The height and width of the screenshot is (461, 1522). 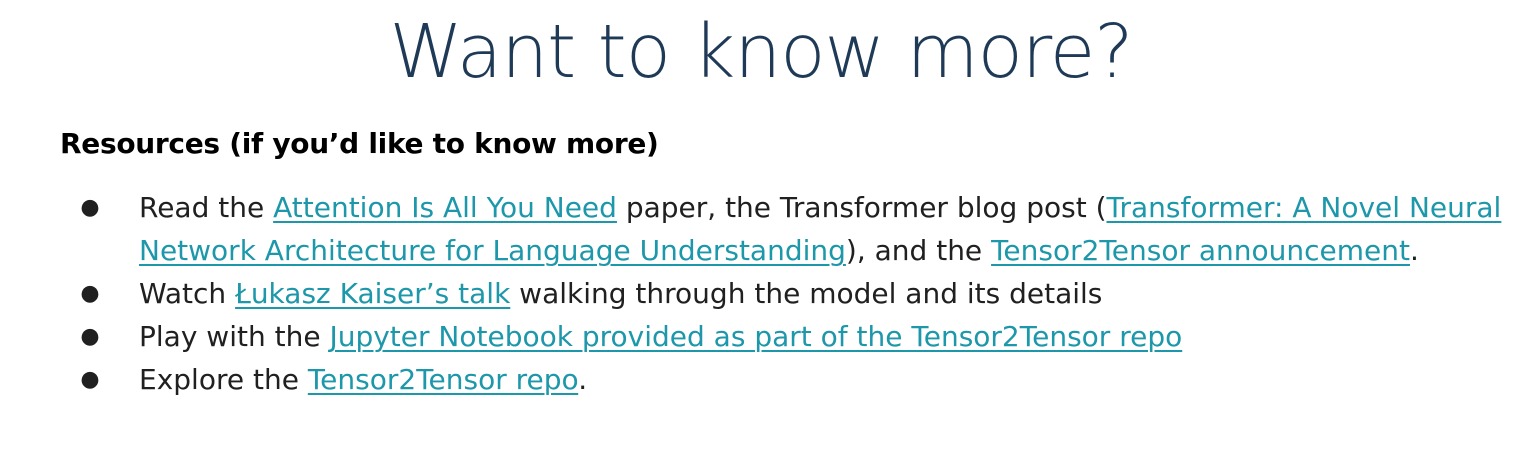 What do you see at coordinates (918, 250) in the screenshot?
I see `item-text: ), and the` at bounding box center [918, 250].